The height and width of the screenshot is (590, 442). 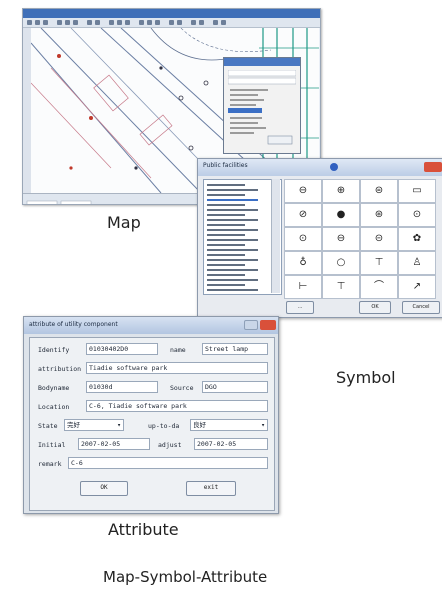 What do you see at coordinates (417, 287) in the screenshot?
I see `symbol-cell: ↗` at bounding box center [417, 287].